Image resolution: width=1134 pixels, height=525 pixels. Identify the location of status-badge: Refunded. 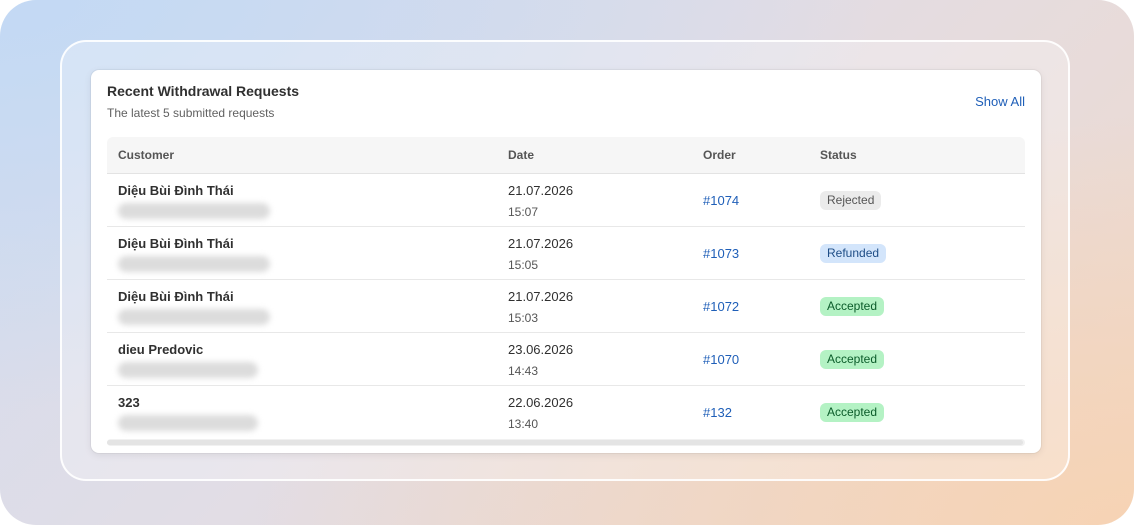
(853, 253).